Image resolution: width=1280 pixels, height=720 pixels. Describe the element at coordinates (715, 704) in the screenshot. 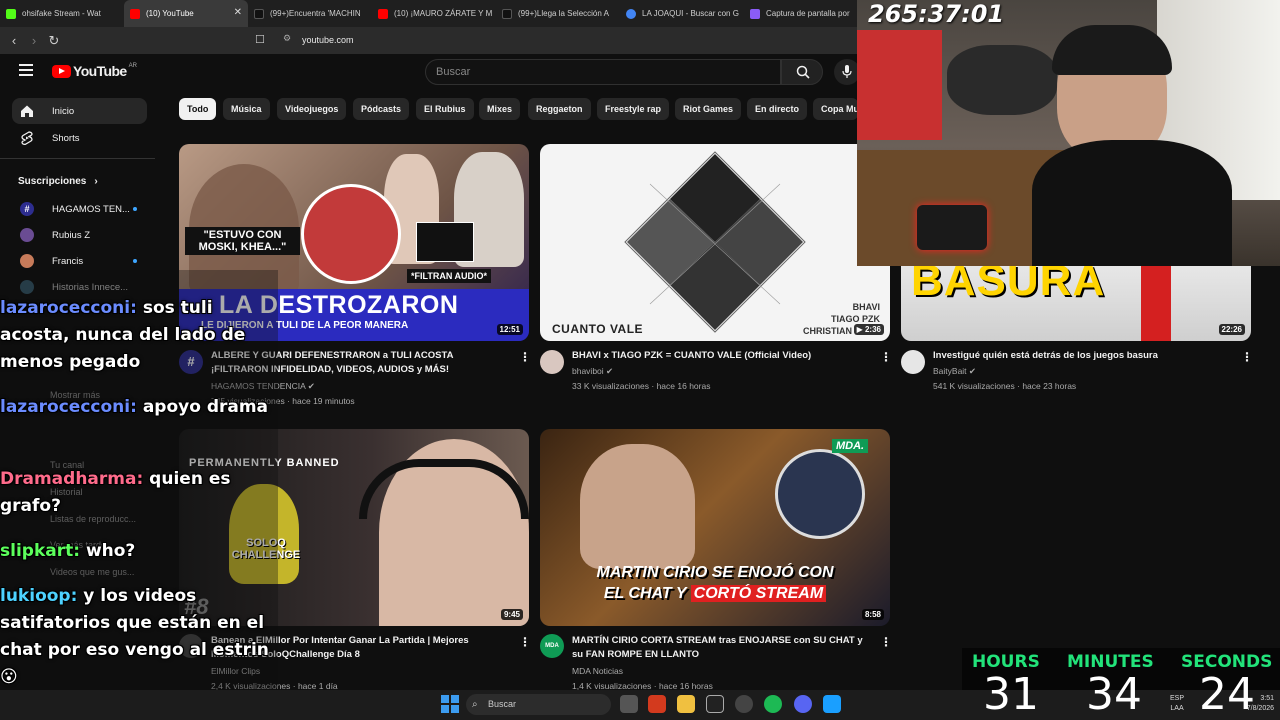

I see `capcut-icon` at that location.